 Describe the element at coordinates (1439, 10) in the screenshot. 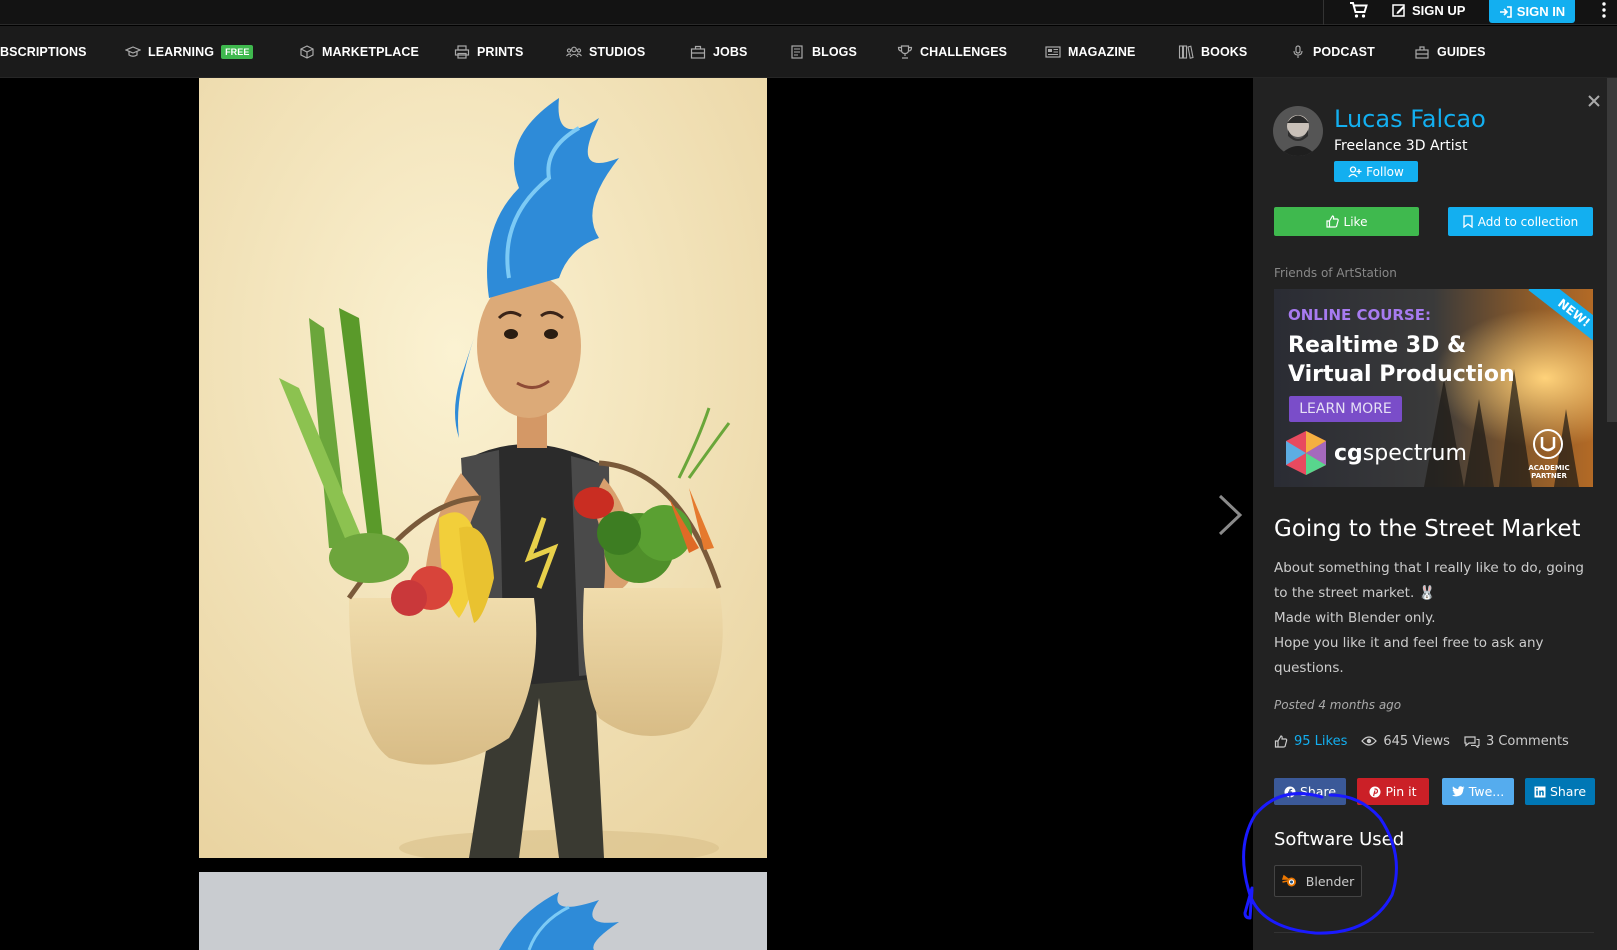

I see `sign-up-label: SIGN UP` at that location.